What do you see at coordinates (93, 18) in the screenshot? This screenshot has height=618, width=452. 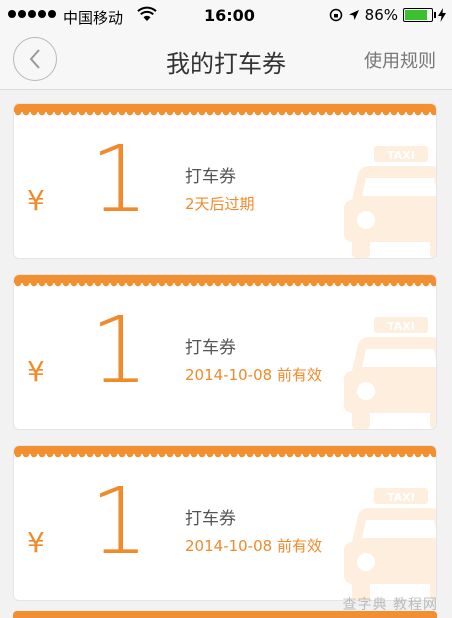 I see `carrier-name: 中国移动` at bounding box center [93, 18].